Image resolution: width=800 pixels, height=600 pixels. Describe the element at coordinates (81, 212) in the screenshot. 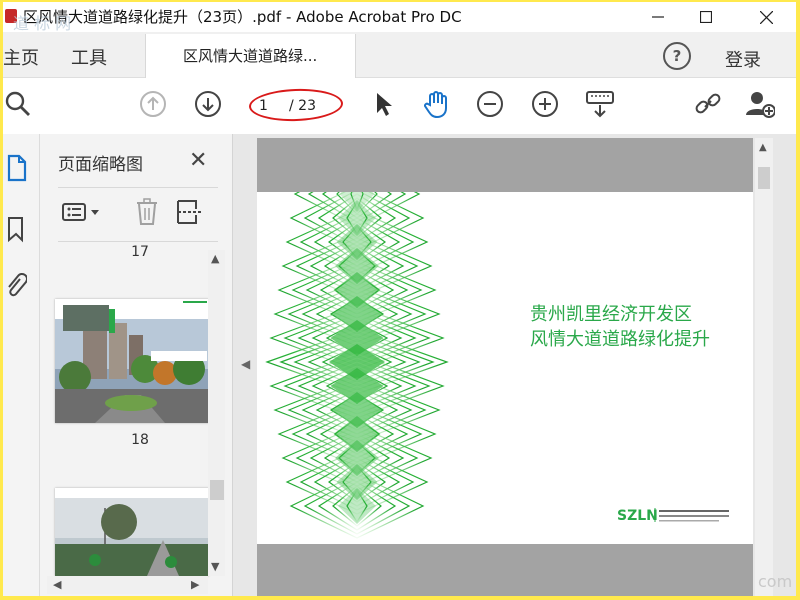

I see `thumbnail-options-icon` at that location.